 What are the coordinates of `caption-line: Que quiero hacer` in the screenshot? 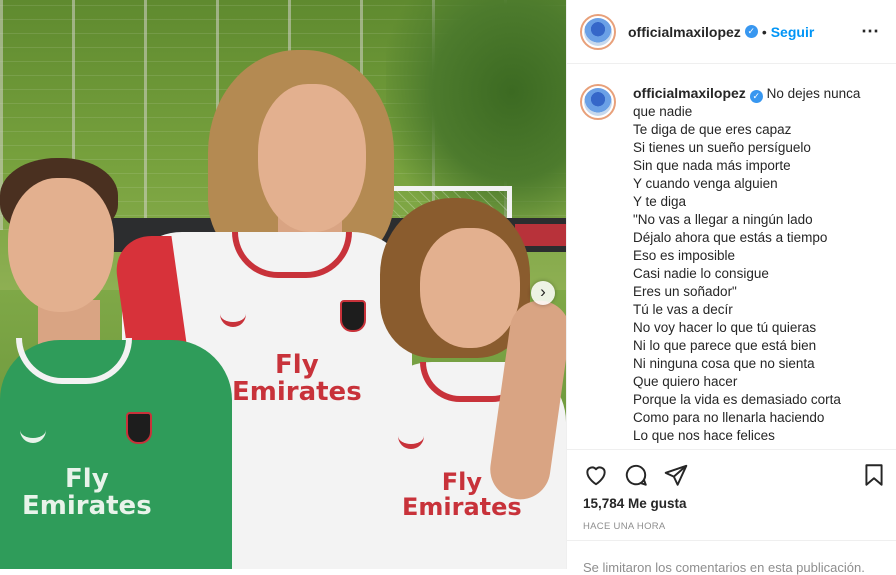 It's located at (685, 381).